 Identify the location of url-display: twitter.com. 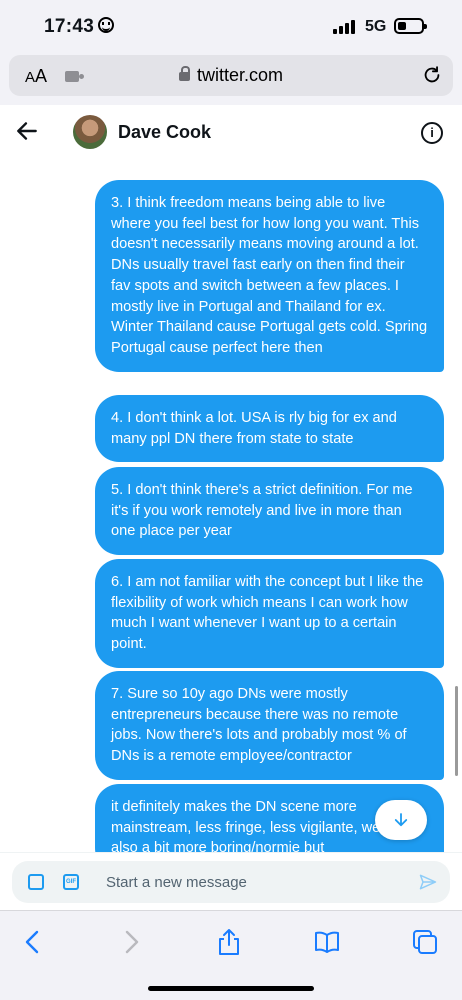
(231, 75).